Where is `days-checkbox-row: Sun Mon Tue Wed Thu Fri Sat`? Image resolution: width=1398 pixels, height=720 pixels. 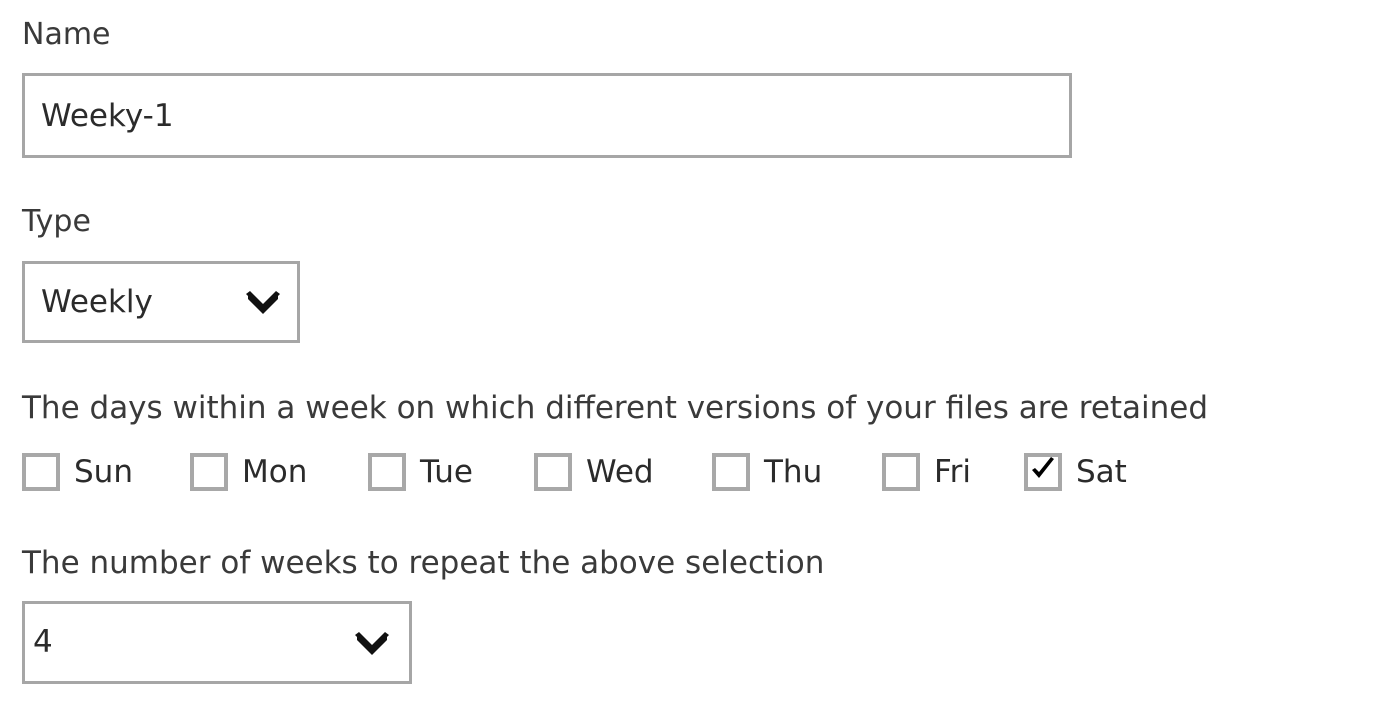
days-checkbox-row: Sun Mon Tue Wed Thu Fri Sat is located at coordinates (697, 472).